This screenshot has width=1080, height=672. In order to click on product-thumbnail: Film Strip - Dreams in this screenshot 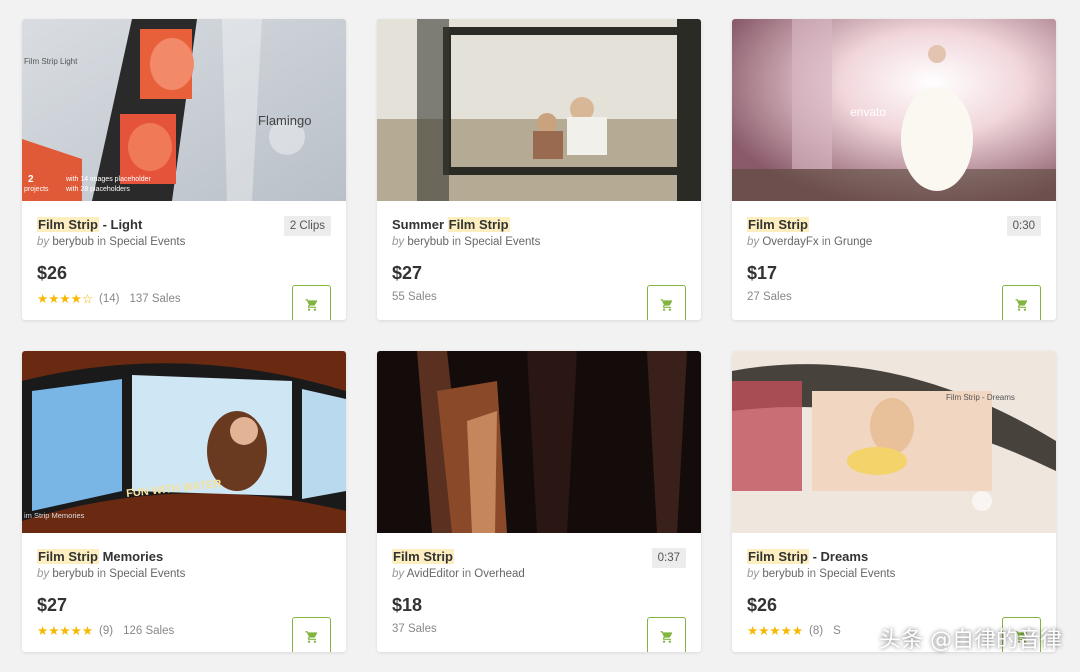, I will do `click(894, 442)`.